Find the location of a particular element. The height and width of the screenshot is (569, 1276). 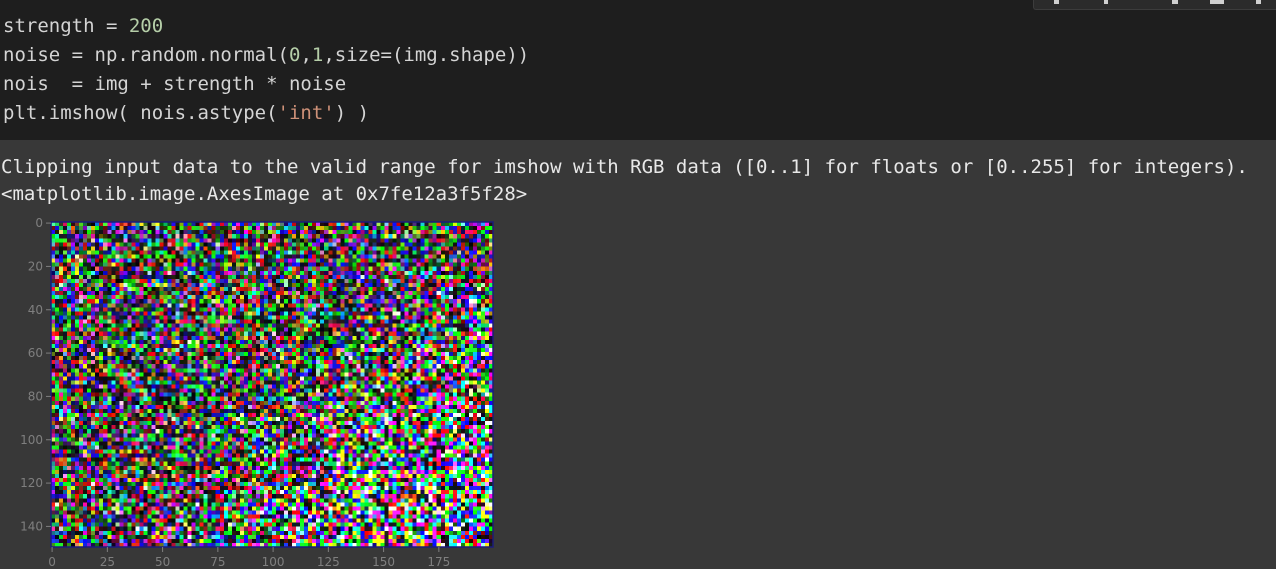

cell-toolbar is located at coordinates (1154, 5).